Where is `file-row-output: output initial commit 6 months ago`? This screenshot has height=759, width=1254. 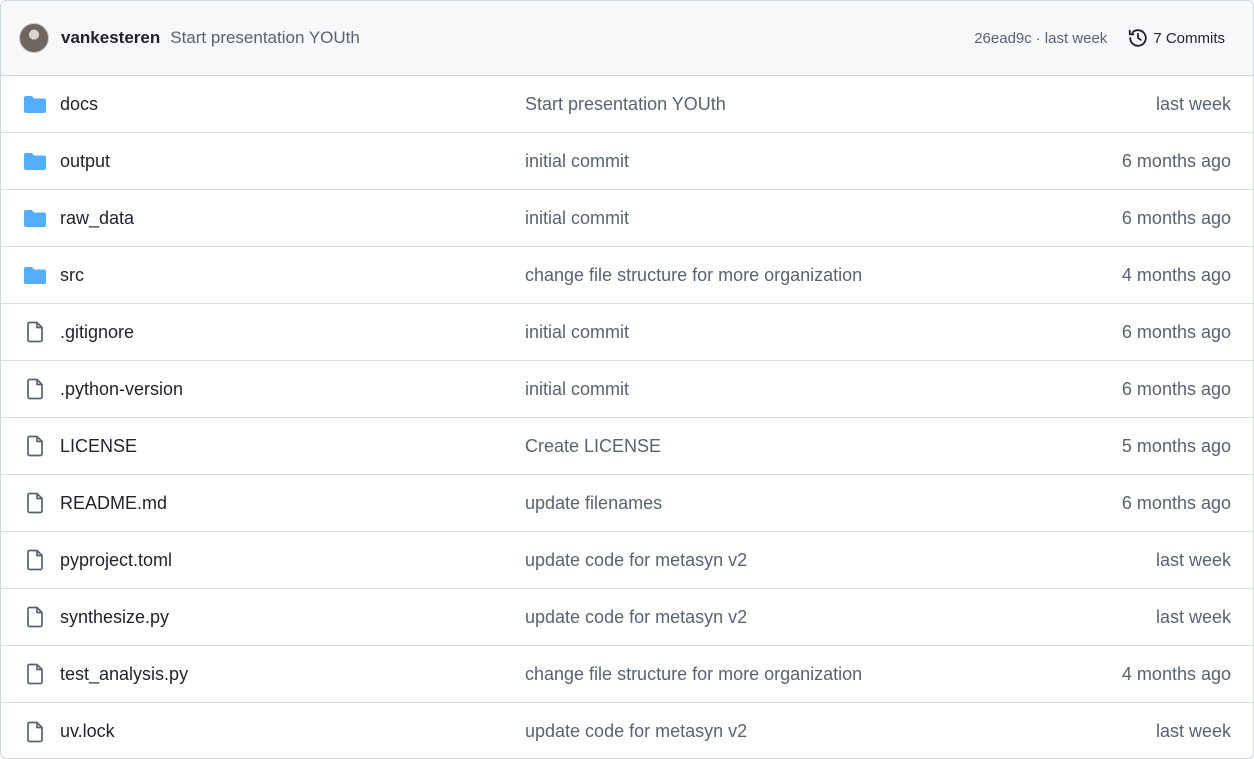 file-row-output: output initial commit 6 months ago is located at coordinates (627, 161).